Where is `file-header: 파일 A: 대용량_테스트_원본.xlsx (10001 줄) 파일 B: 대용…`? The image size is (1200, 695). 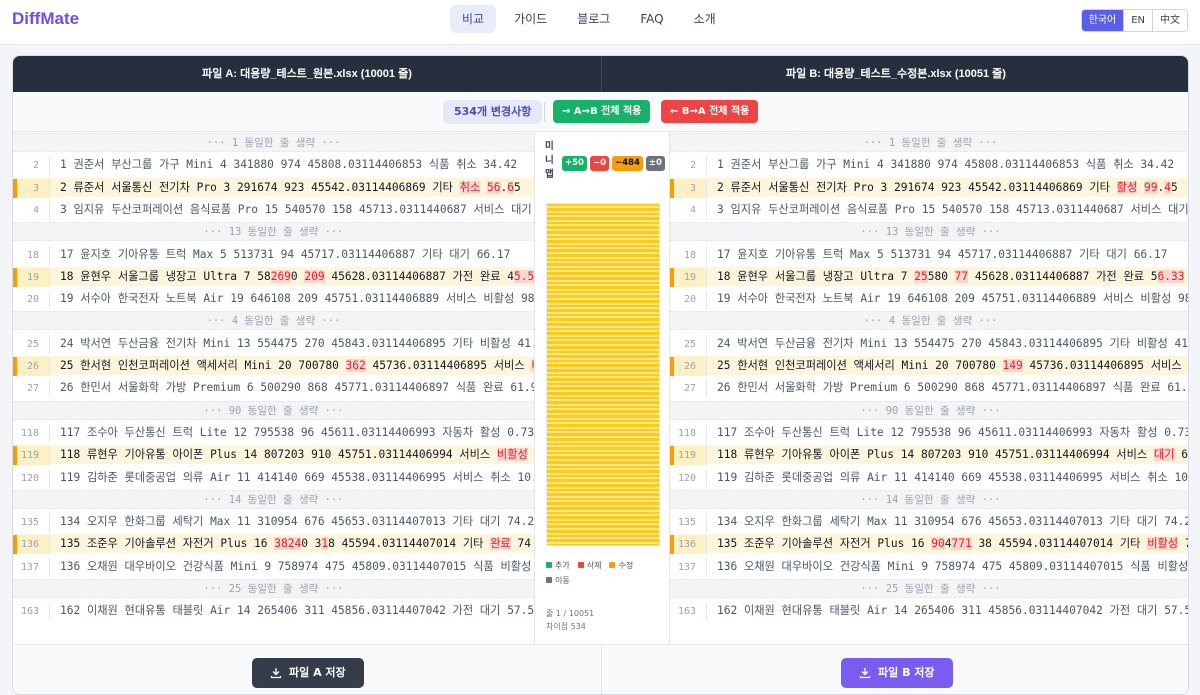 file-header: 파일 A: 대용량_테스트_원본.xlsx (10001 줄) 파일 B: 대용… is located at coordinates (600, 74).